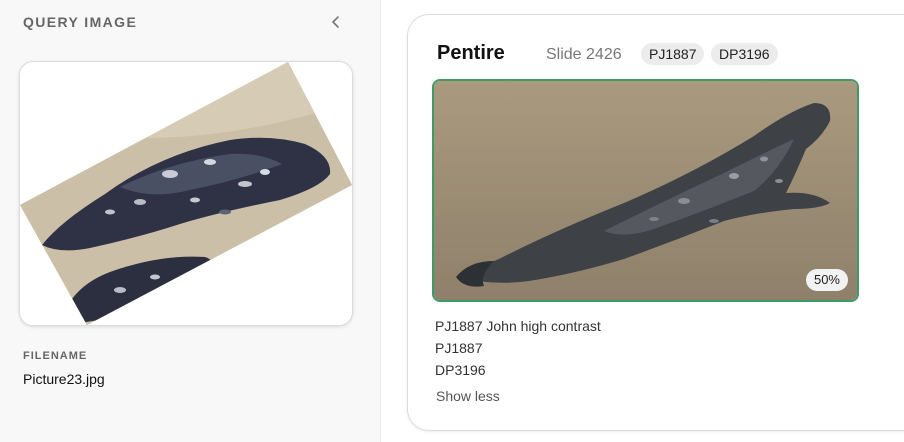 The height and width of the screenshot is (442, 904). What do you see at coordinates (518, 326) in the screenshot?
I see `match-detail-line: PJ1887 John high contrast` at bounding box center [518, 326].